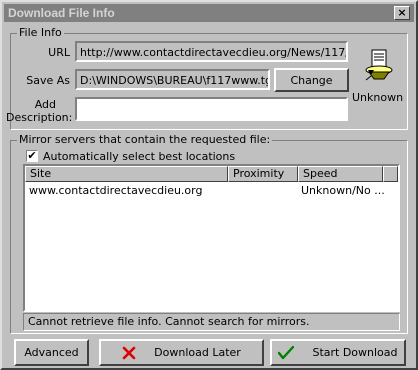 The width and height of the screenshot is (418, 370). Describe the element at coordinates (40, 32) in the screenshot. I see `file-info-legend: File Info` at that location.